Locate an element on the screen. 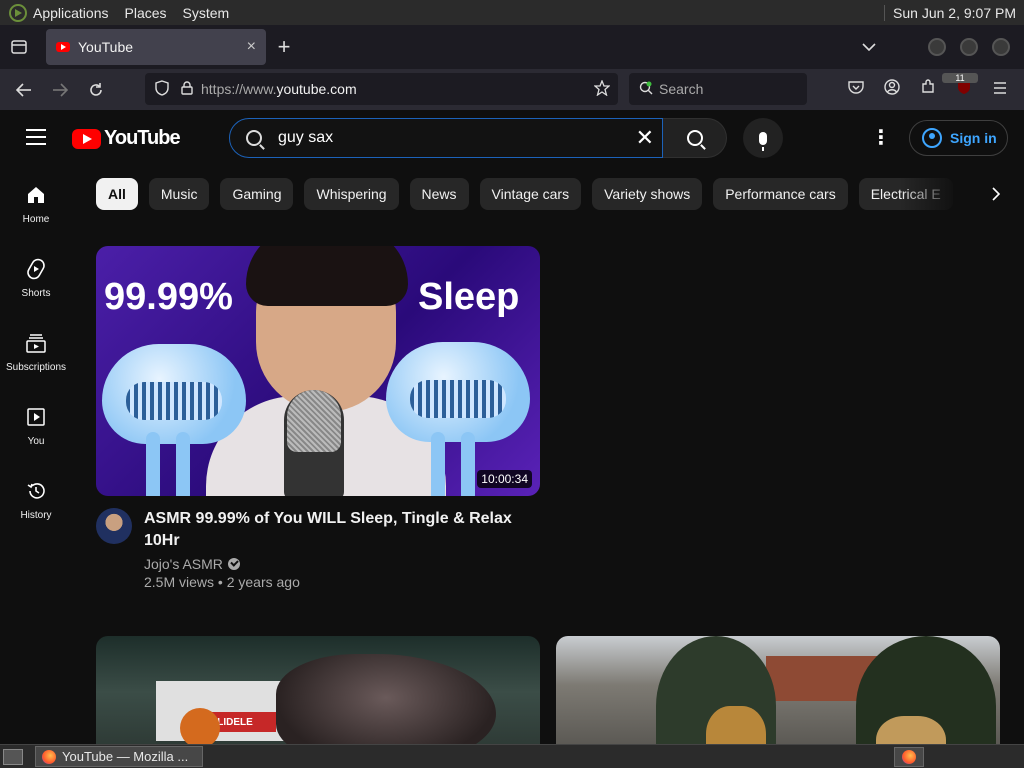 Image resolution: width=1024 pixels, height=768 pixels. thumb2-person is located at coordinates (200, 726).